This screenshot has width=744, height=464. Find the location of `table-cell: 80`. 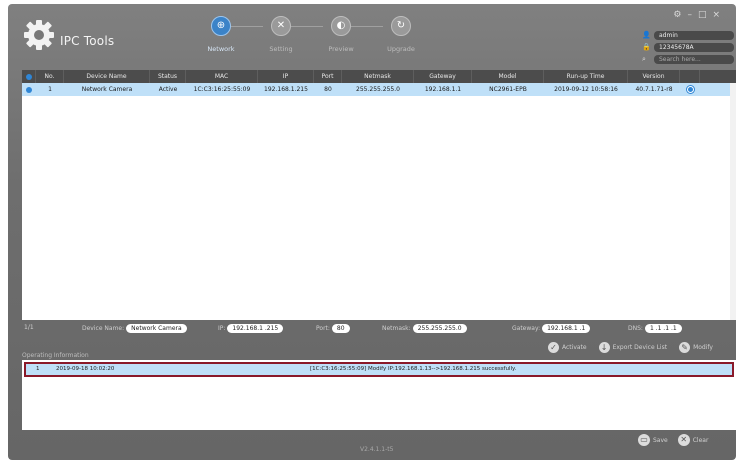

table-cell: 80 is located at coordinates (328, 89).